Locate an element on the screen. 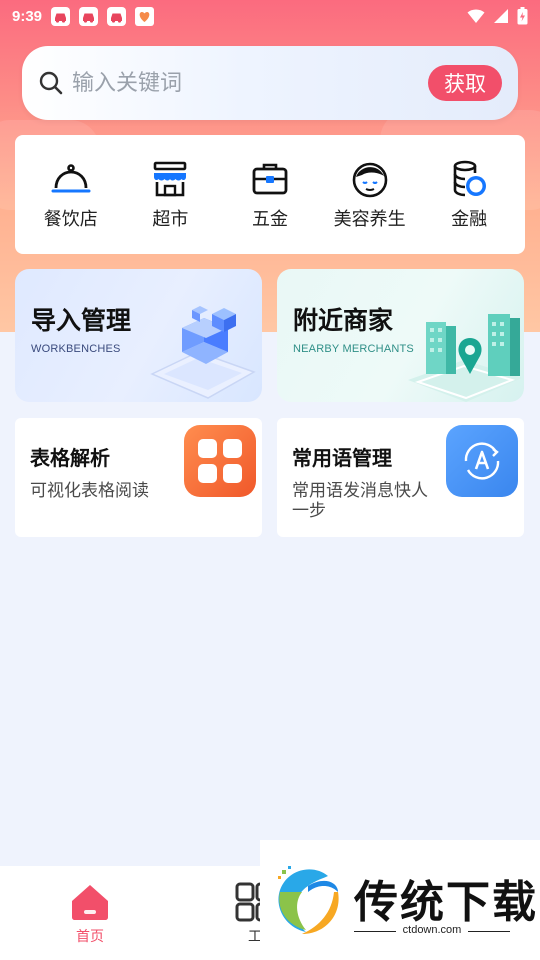 This screenshot has width=540, height=960. watermark-logo is located at coordinates (308, 900).